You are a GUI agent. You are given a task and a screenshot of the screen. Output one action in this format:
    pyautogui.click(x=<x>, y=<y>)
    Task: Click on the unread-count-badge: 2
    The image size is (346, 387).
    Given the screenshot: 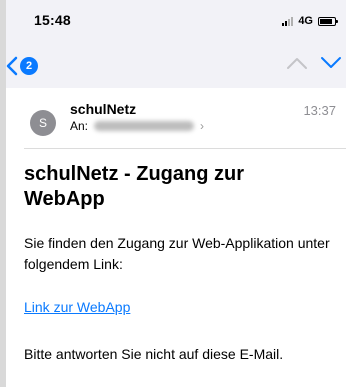 What is the action you would take?
    pyautogui.click(x=29, y=66)
    